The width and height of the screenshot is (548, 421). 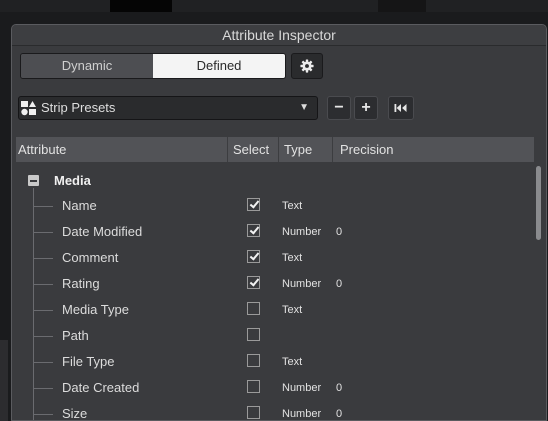 What do you see at coordinates (251, 149) in the screenshot?
I see `column-select: Select` at bounding box center [251, 149].